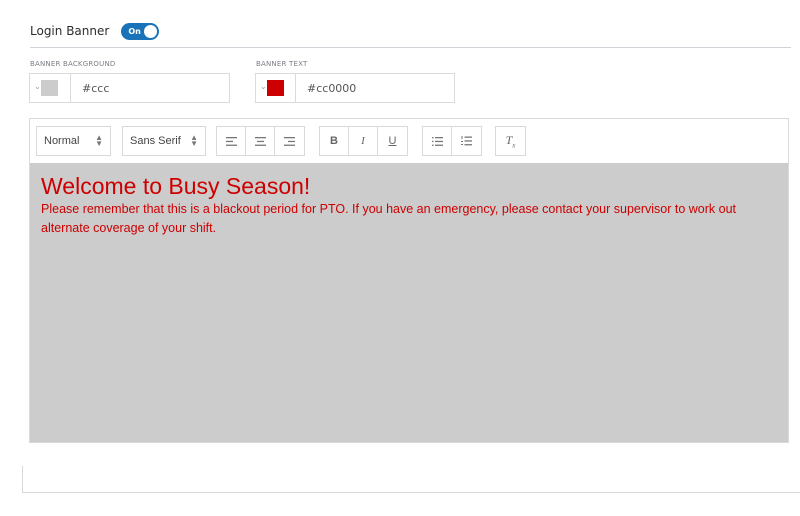  I want to click on banner-background-field: ⌄, so click(129, 88).